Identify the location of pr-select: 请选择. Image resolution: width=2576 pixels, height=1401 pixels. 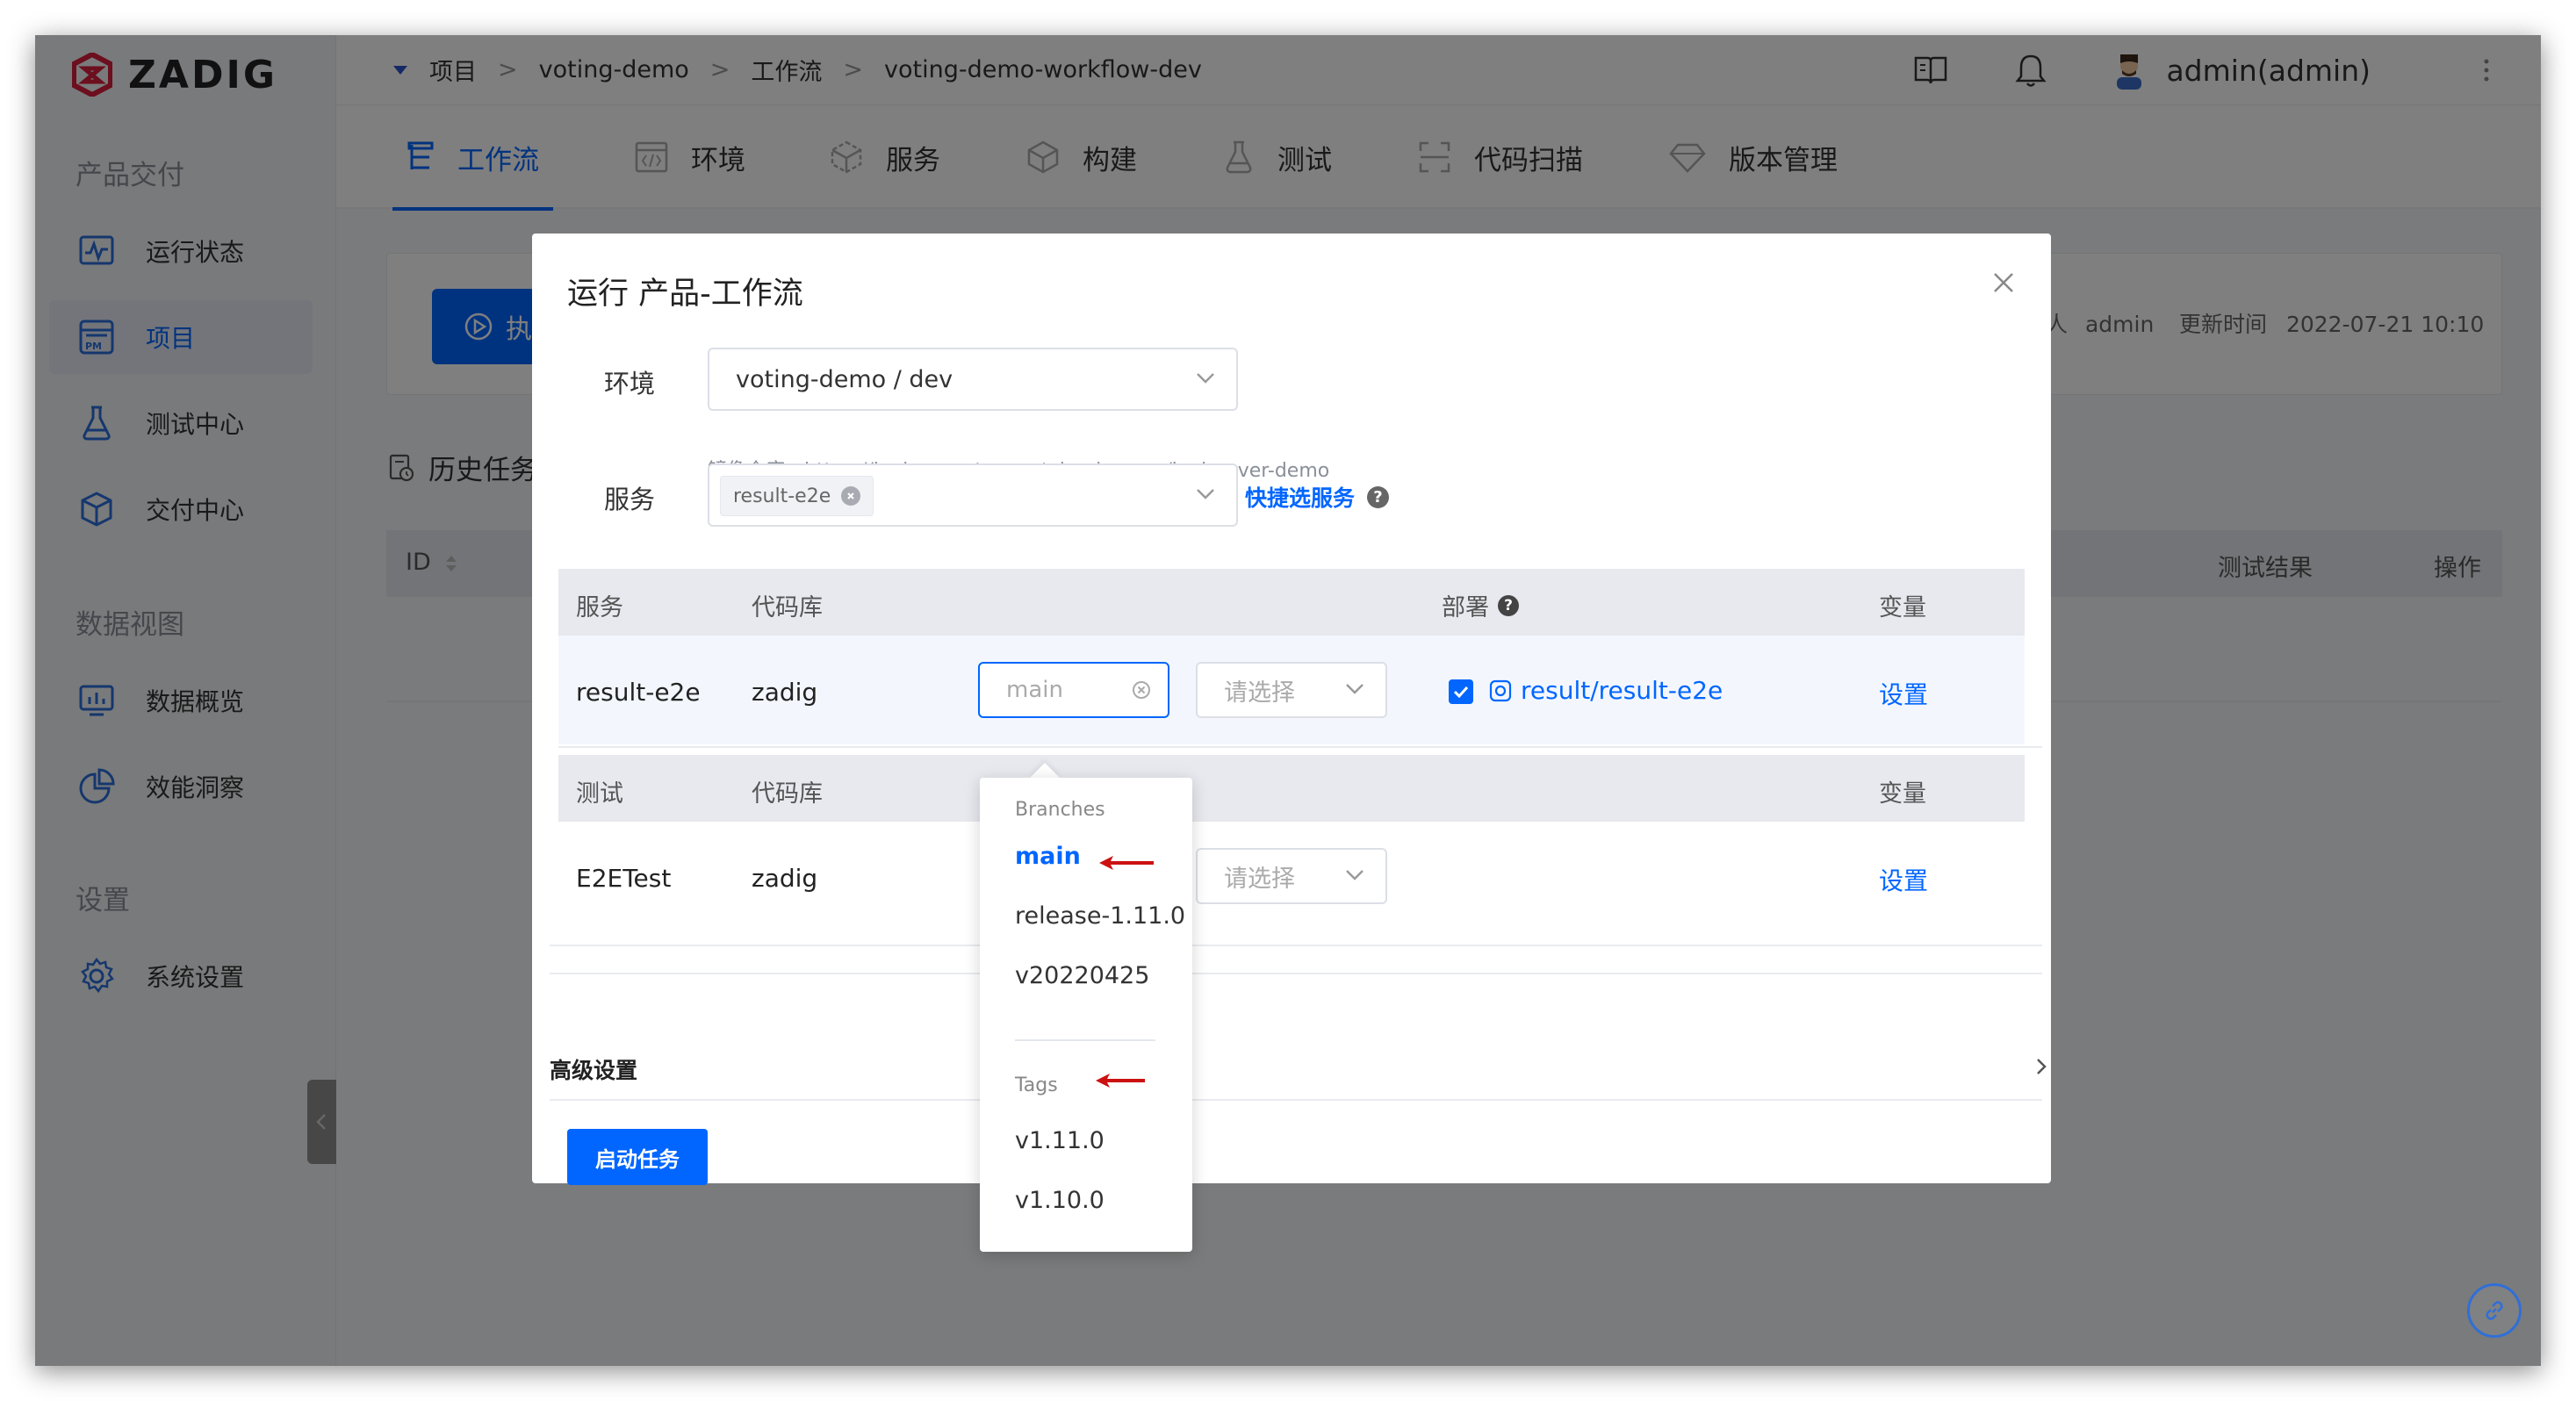
(1291, 690).